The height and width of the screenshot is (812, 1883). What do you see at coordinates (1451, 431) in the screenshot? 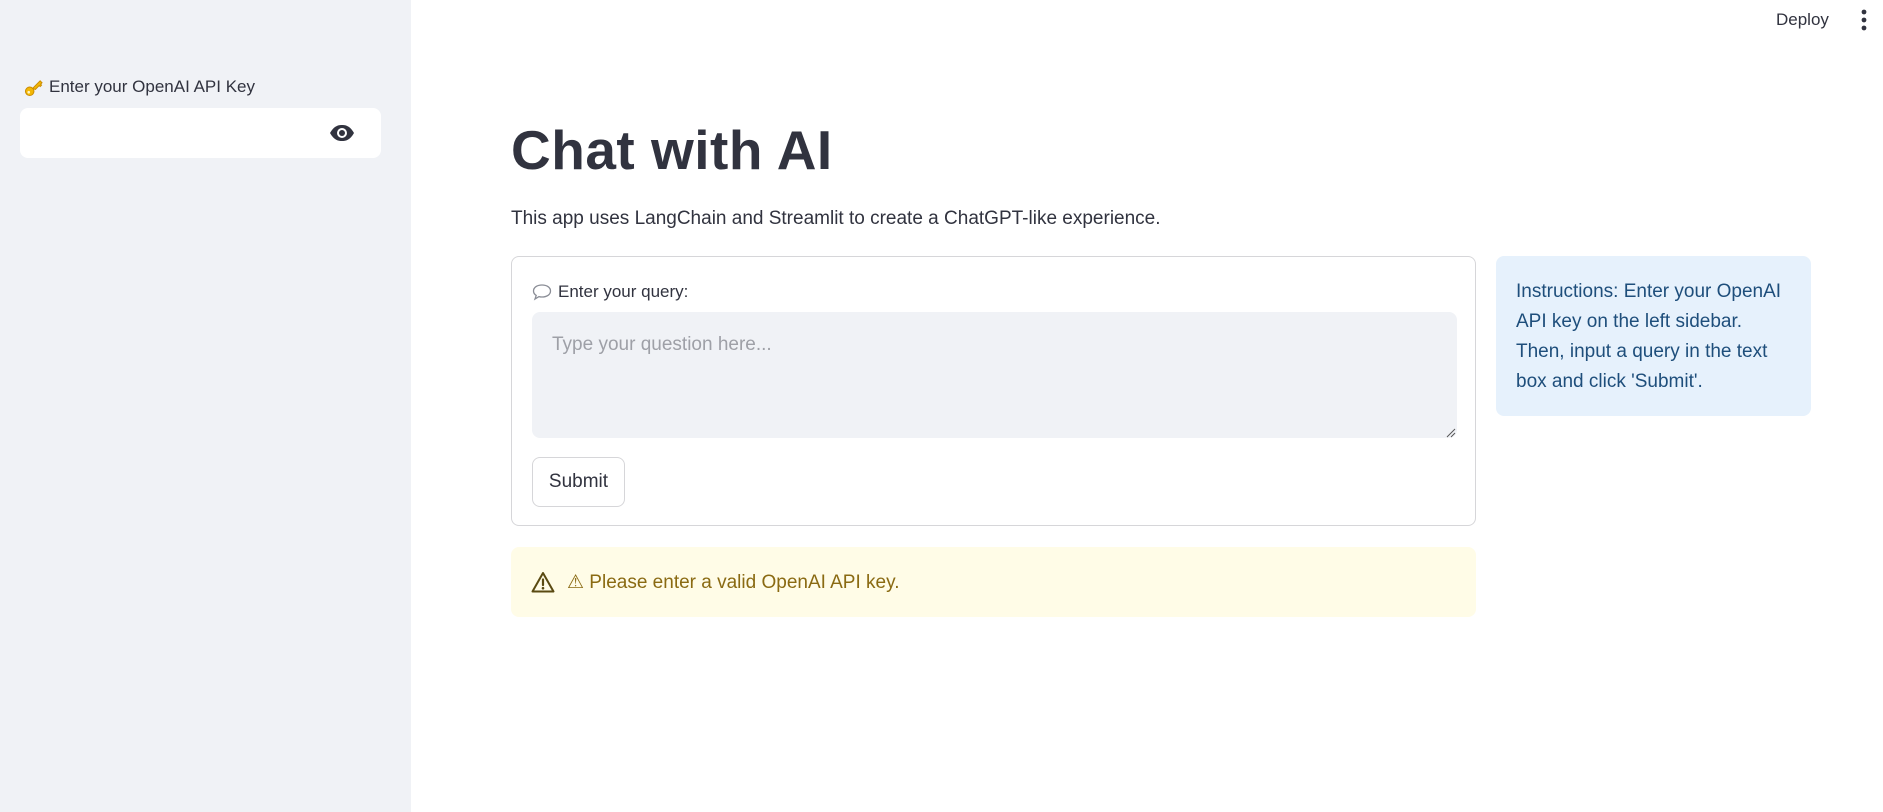
I see `resize-handle-icon` at bounding box center [1451, 431].